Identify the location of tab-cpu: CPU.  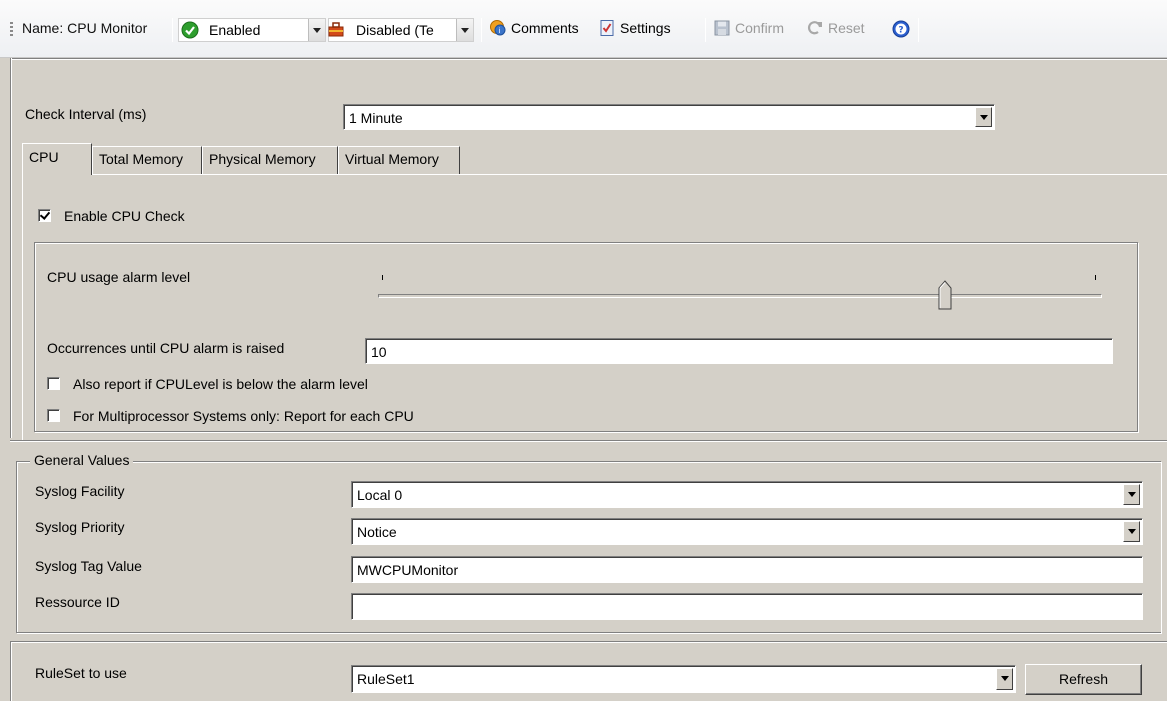
(57, 159).